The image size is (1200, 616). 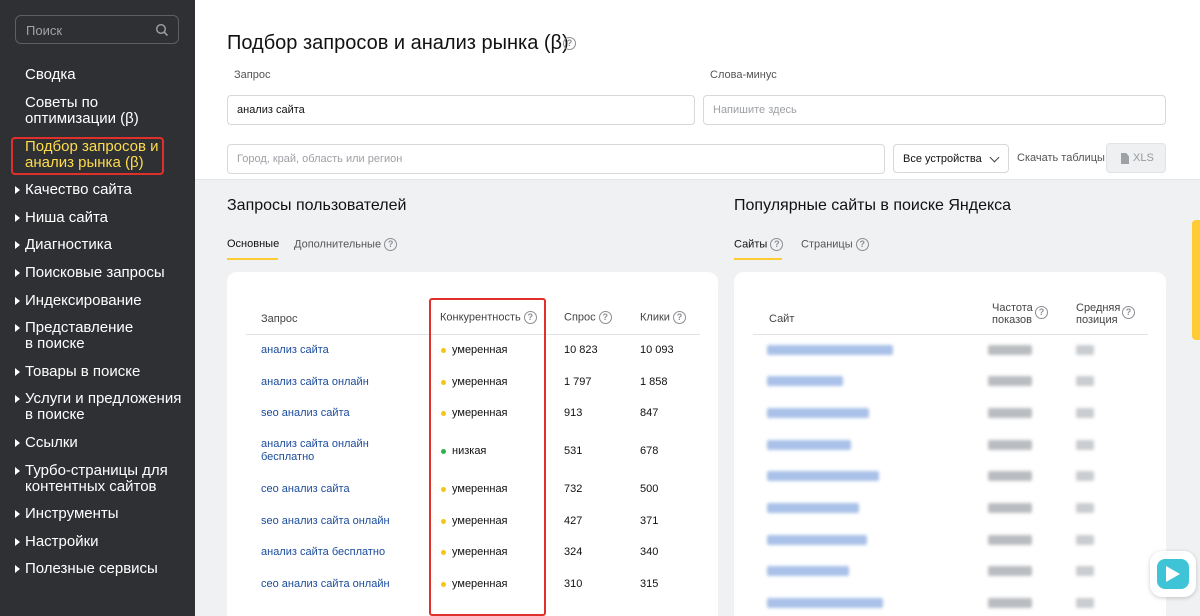 What do you see at coordinates (649, 521) in the screenshot?
I see `clicks-cell: 371` at bounding box center [649, 521].